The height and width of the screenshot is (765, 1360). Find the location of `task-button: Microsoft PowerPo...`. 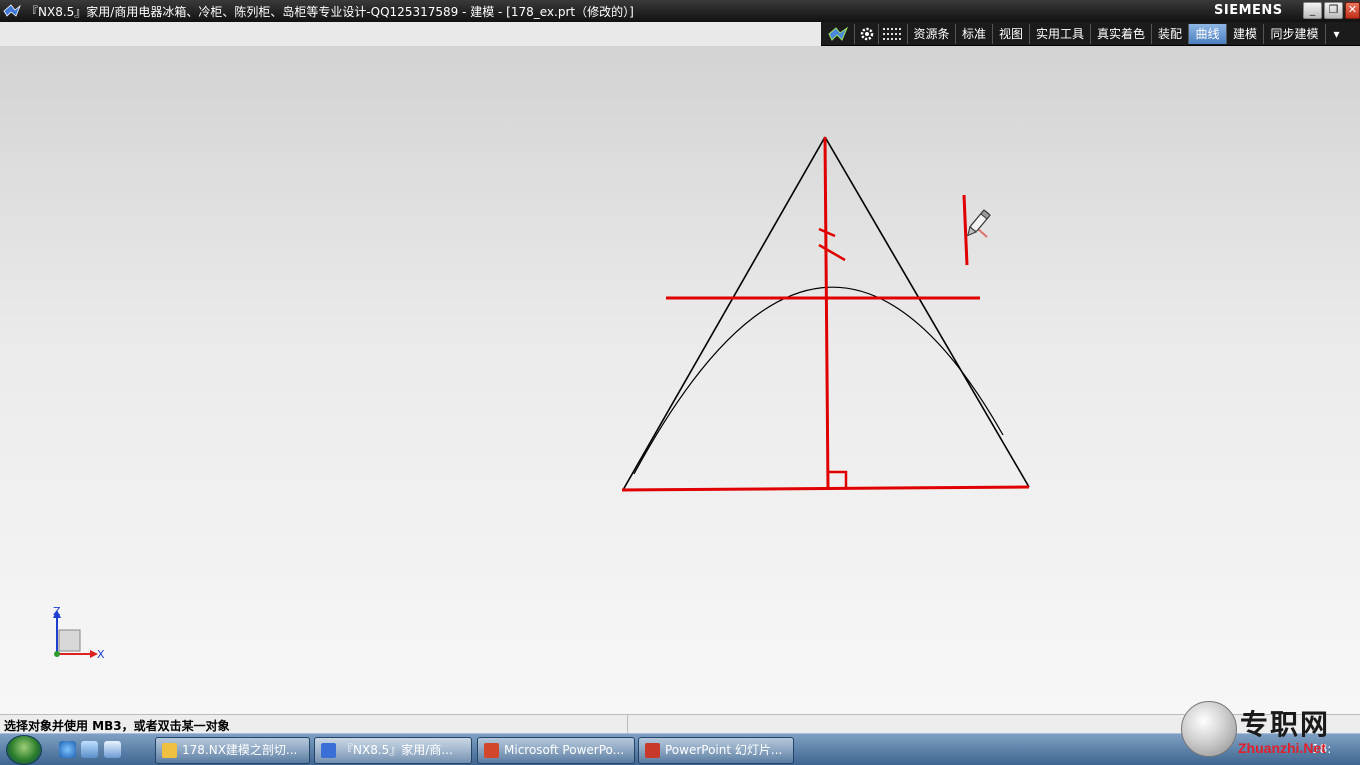

task-button: Microsoft PowerPo... is located at coordinates (556, 750).